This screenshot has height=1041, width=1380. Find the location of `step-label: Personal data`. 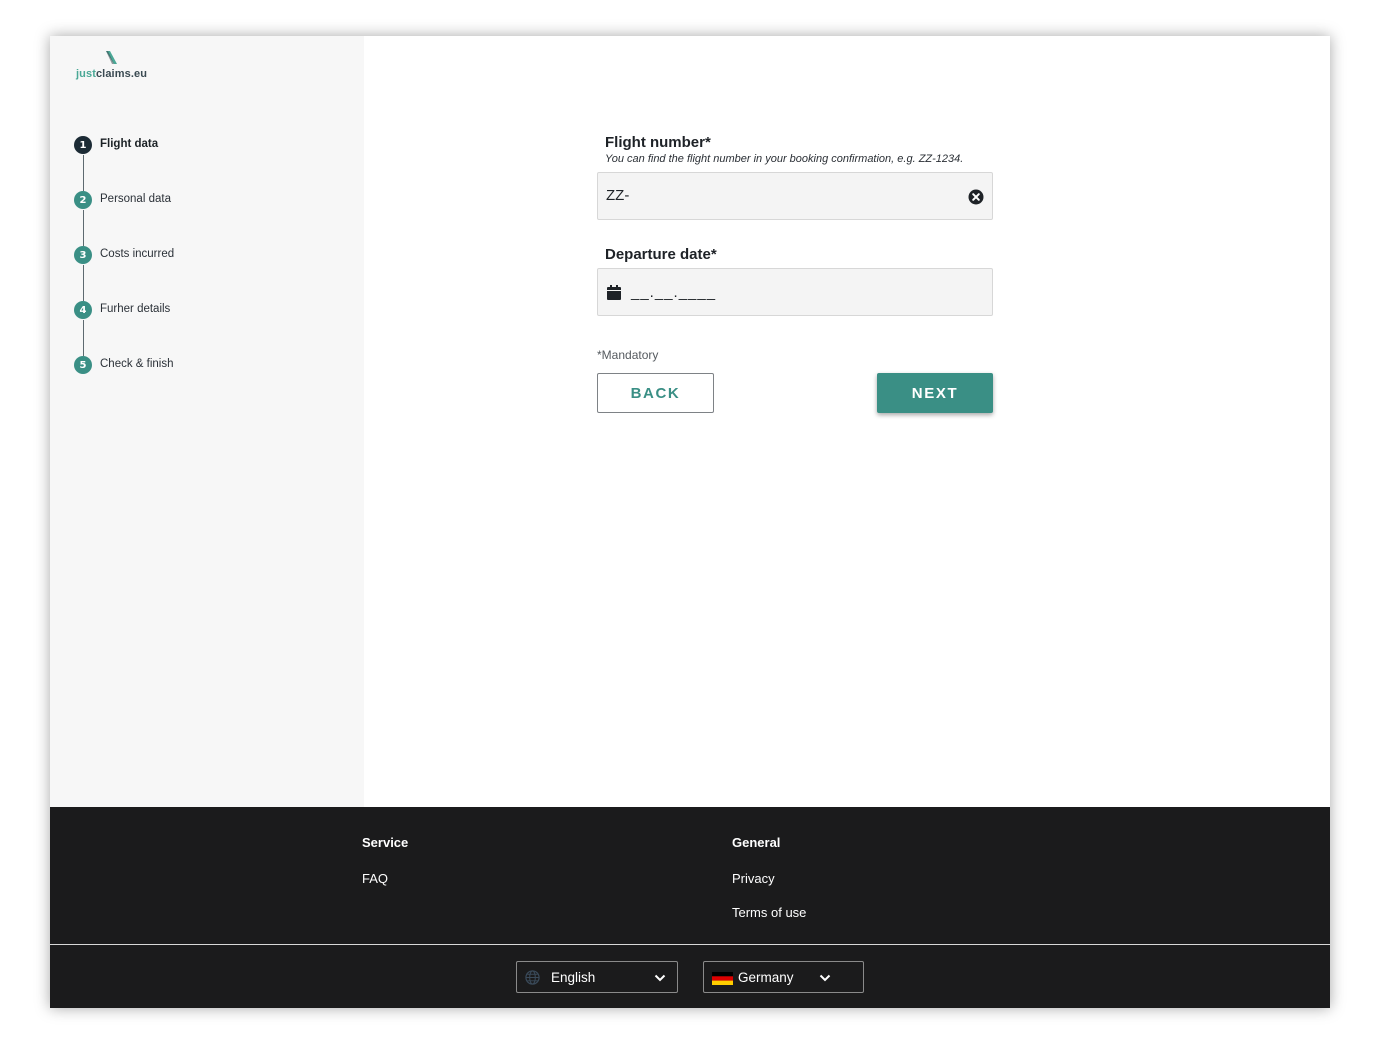

step-label: Personal data is located at coordinates (135, 199).